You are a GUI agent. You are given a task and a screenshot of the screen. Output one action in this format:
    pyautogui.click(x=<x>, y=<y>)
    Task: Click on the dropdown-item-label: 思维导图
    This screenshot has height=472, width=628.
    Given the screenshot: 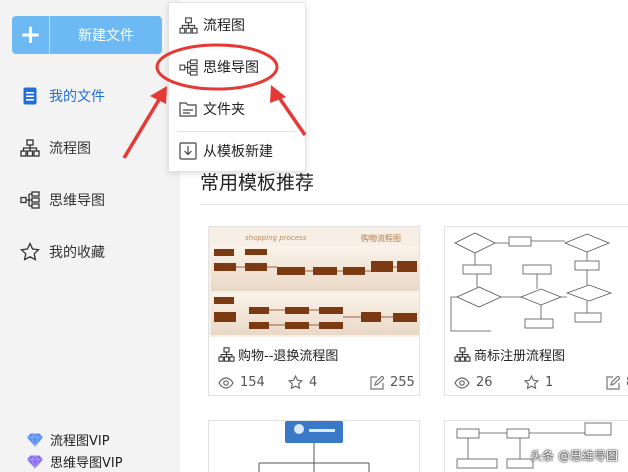 What is the action you would take?
    pyautogui.click(x=231, y=68)
    